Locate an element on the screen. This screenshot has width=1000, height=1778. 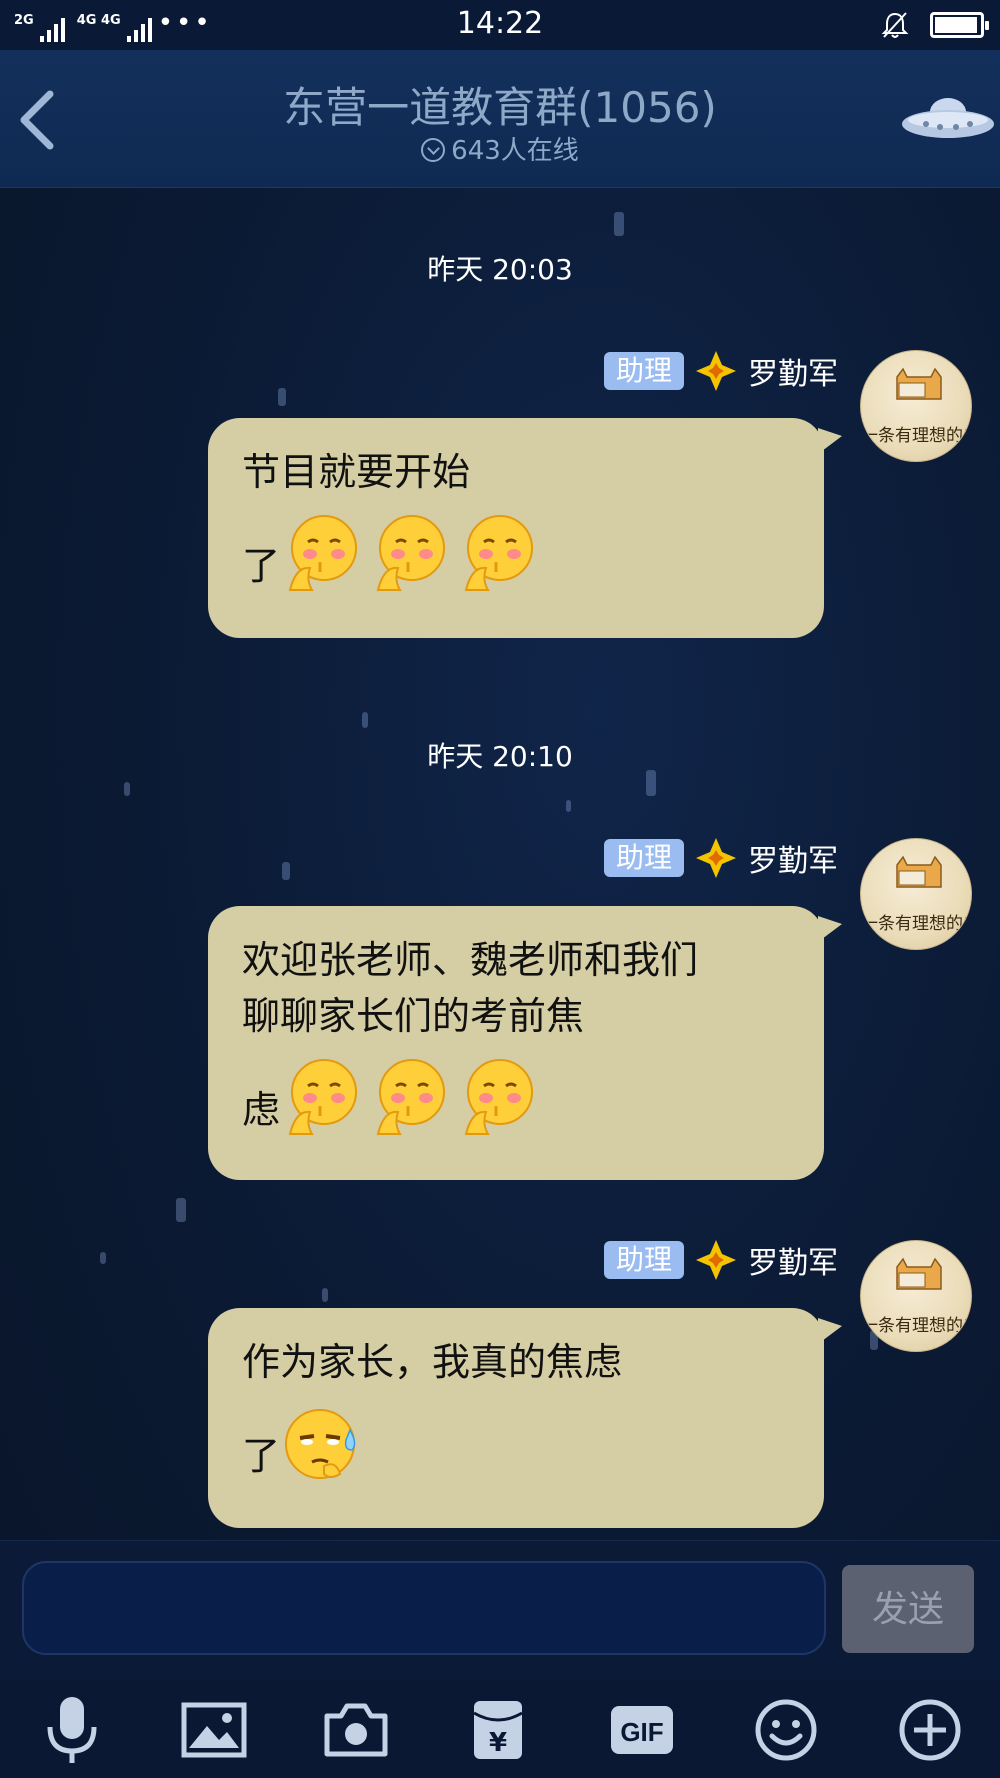
microphone-icon is located at coordinates (72, 1730).